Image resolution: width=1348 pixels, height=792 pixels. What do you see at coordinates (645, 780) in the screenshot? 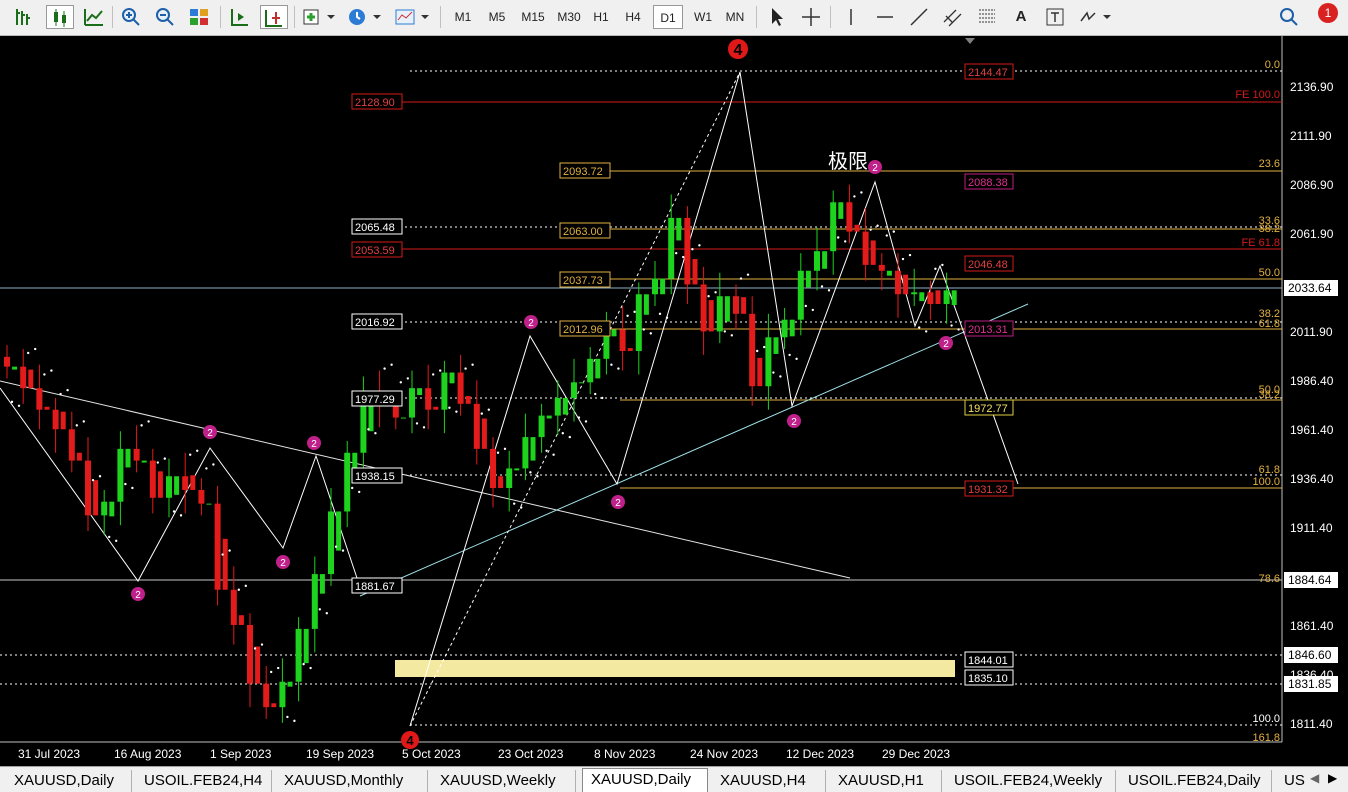
I see `tab-xauusd-daily-active: XAUUSD,Daily` at bounding box center [645, 780].